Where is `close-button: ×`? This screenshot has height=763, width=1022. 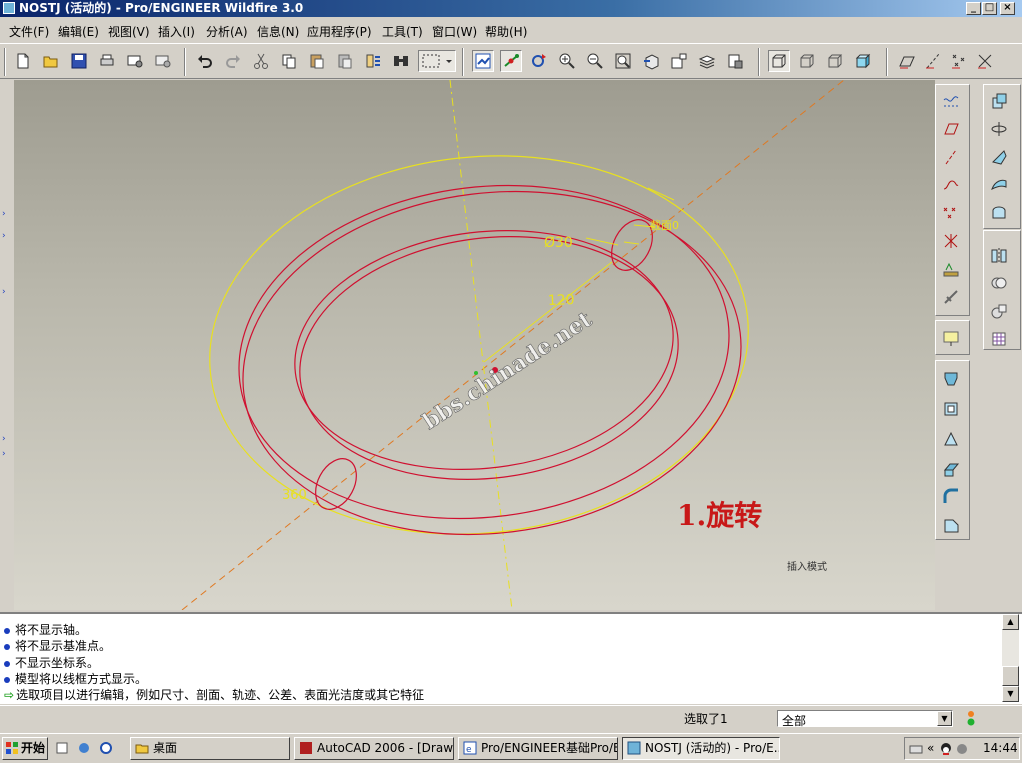 close-button: × is located at coordinates (1007, 8).